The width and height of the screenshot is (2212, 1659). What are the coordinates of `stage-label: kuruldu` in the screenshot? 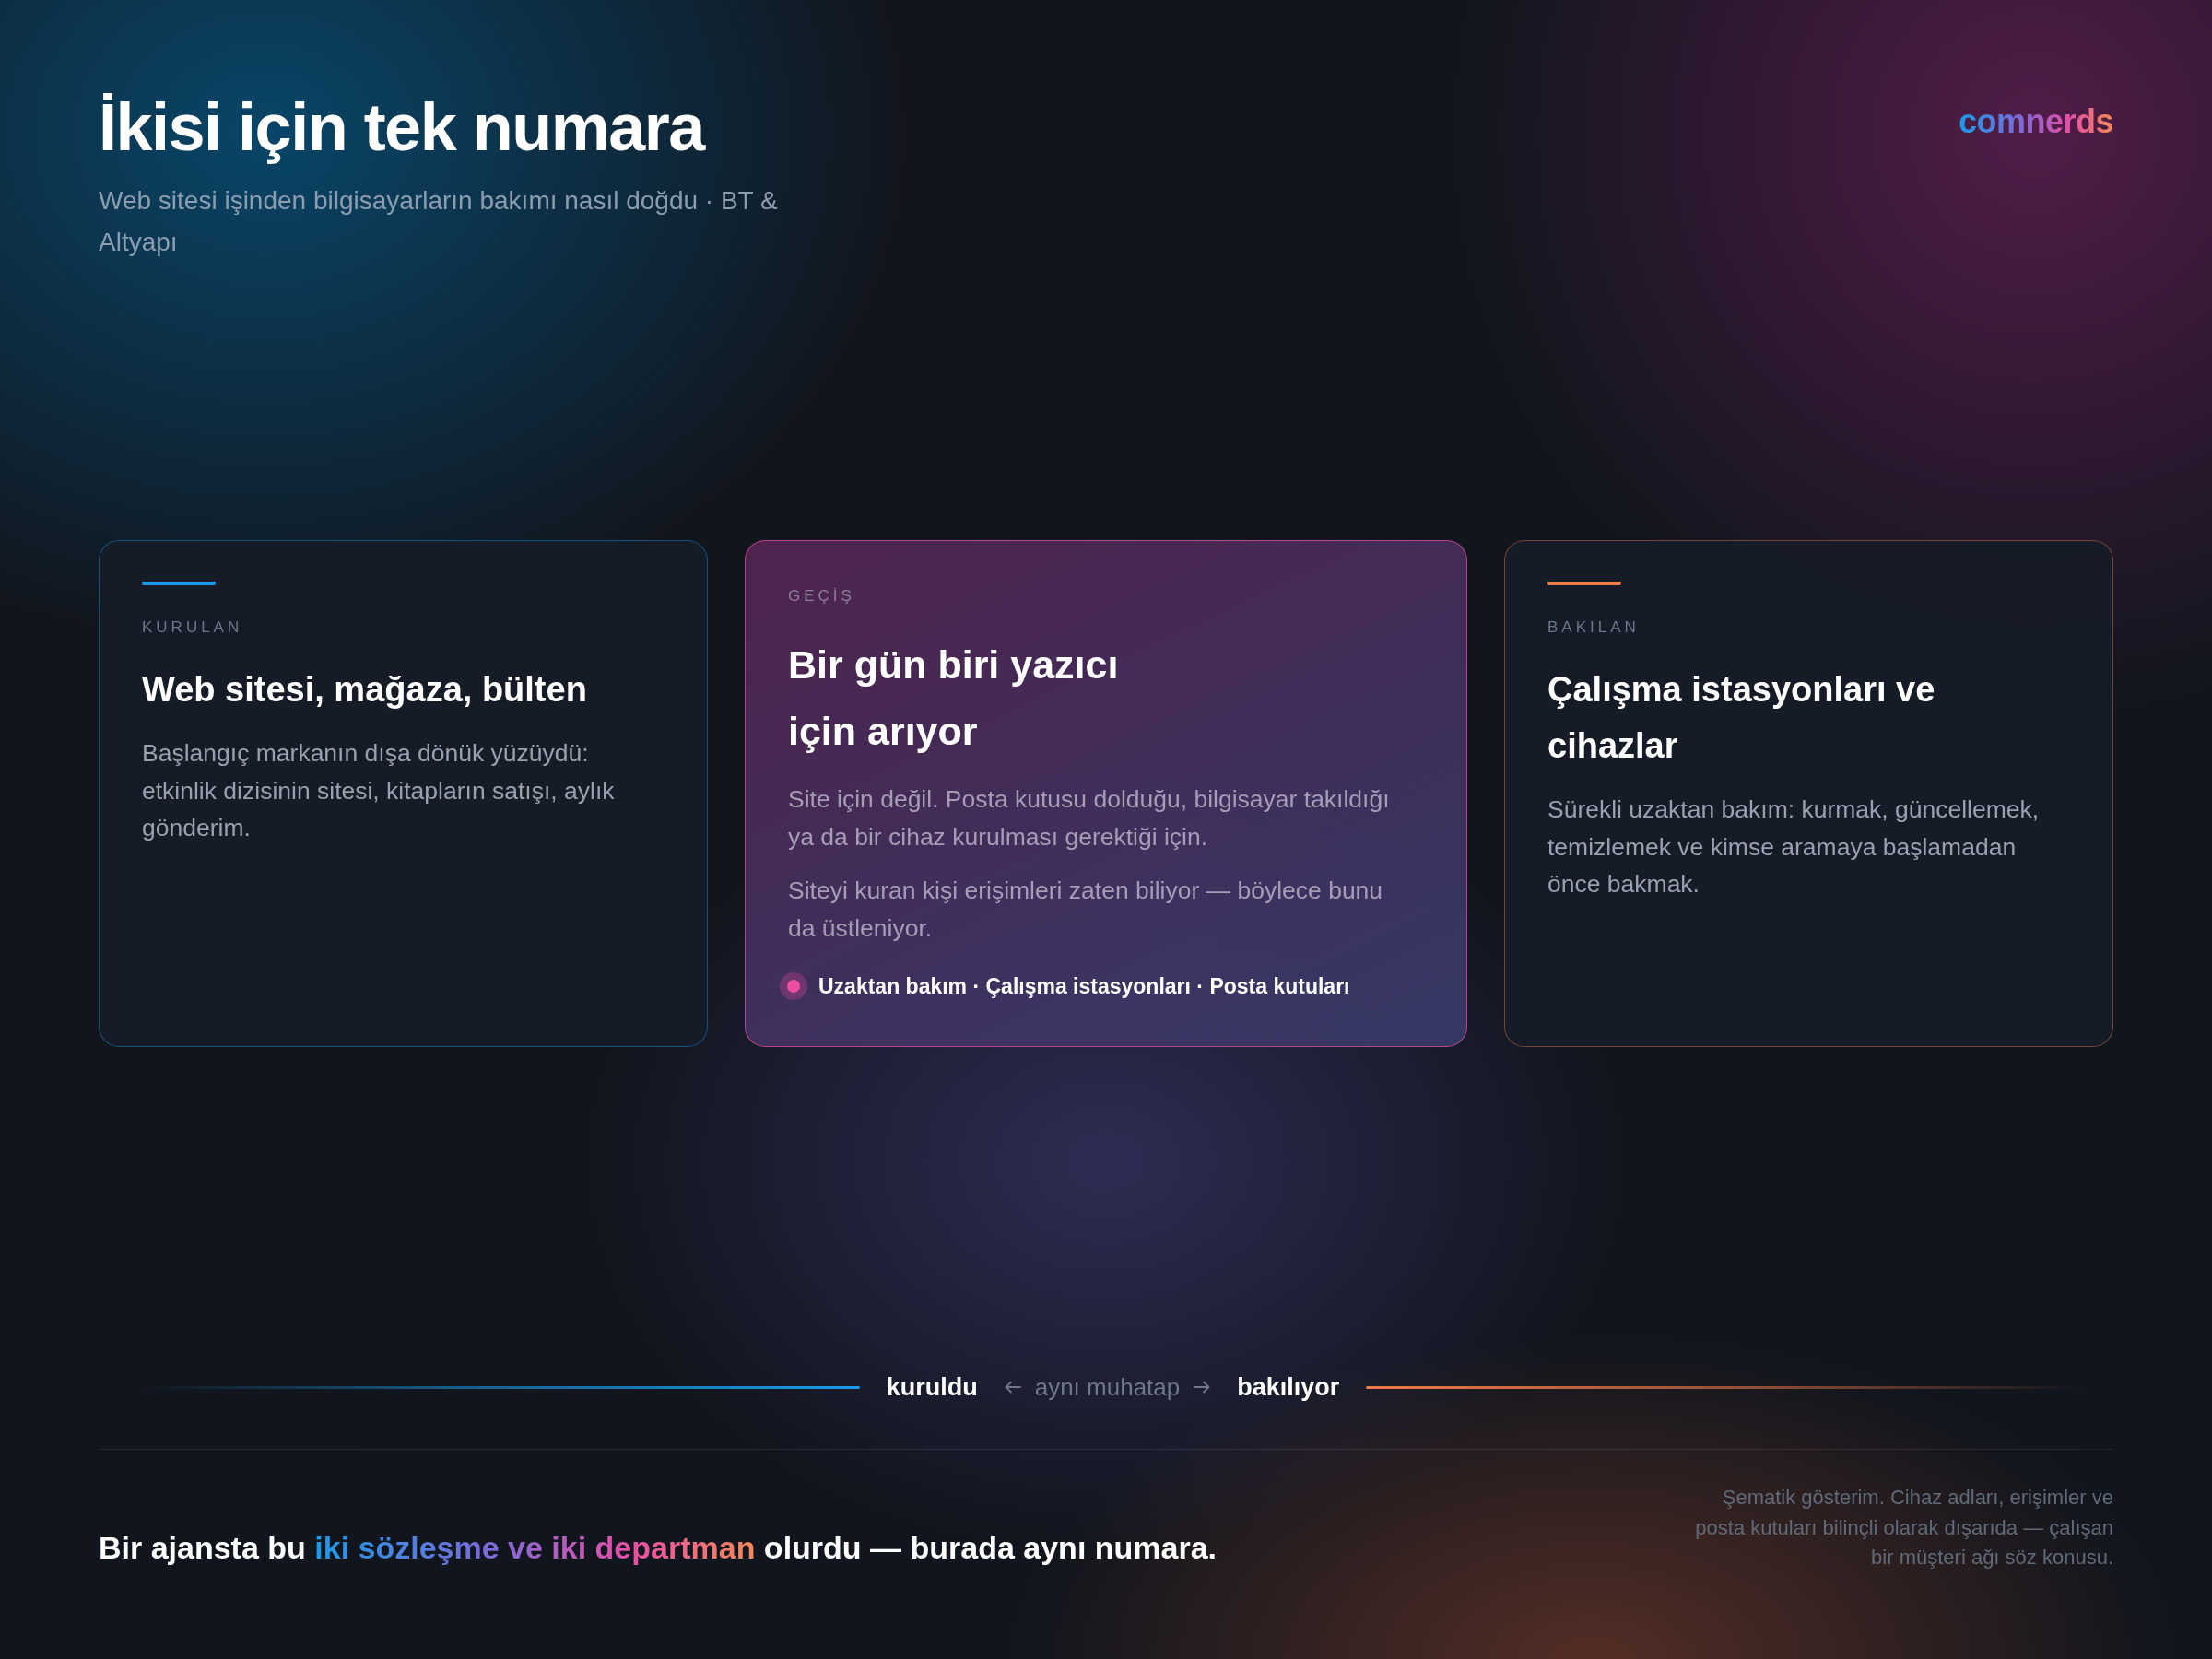 It's located at (932, 1387).